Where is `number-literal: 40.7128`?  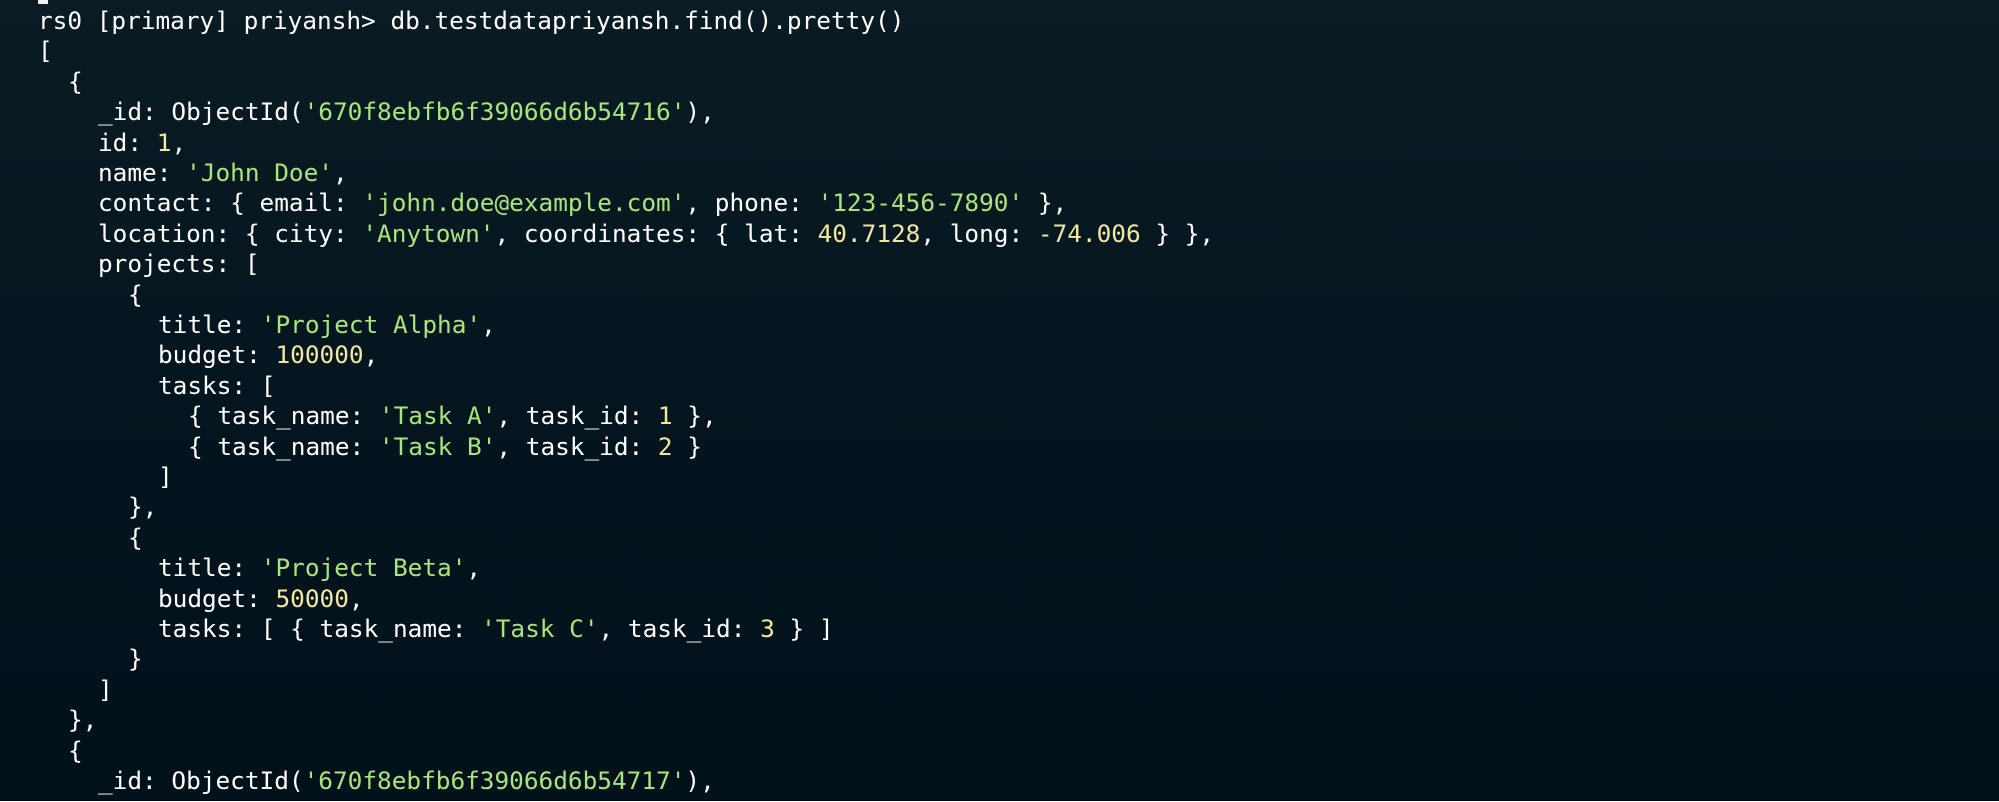 number-literal: 40.7128 is located at coordinates (869, 233).